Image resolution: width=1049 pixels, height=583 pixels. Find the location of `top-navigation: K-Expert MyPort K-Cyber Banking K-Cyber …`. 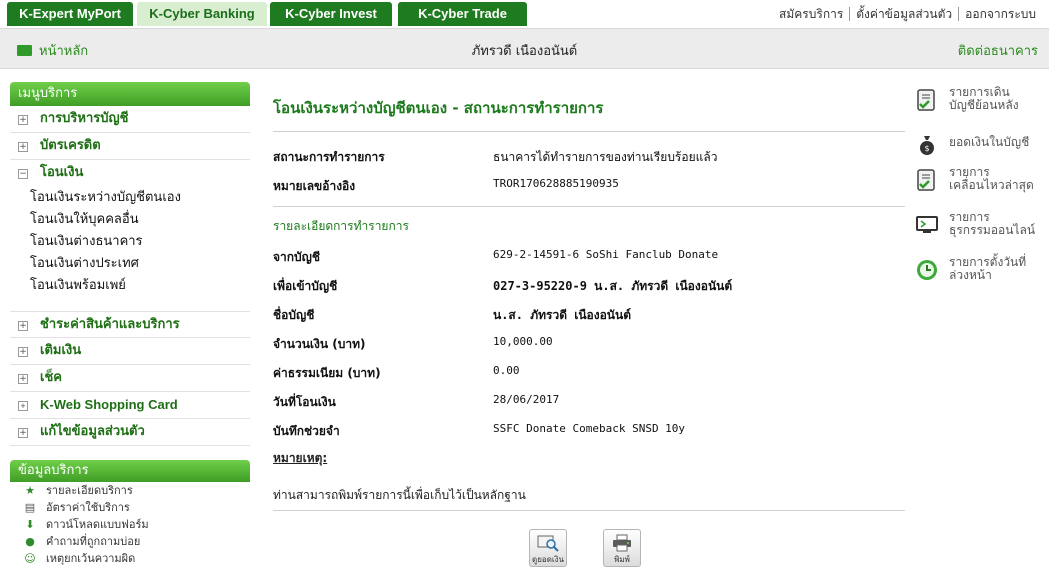

top-navigation: K-Expert MyPort K-Cyber Banking K-Cyber … is located at coordinates (524, 13).